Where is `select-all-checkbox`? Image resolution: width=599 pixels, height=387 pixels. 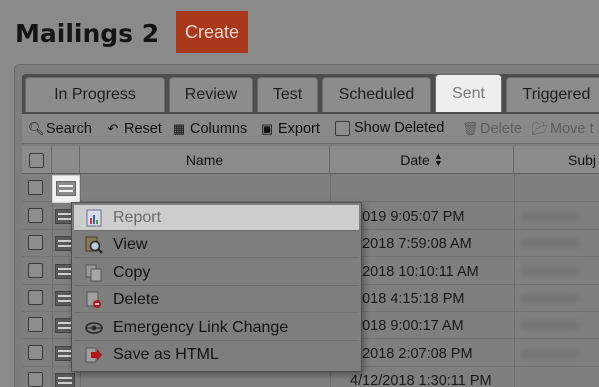 select-all-checkbox is located at coordinates (36, 160).